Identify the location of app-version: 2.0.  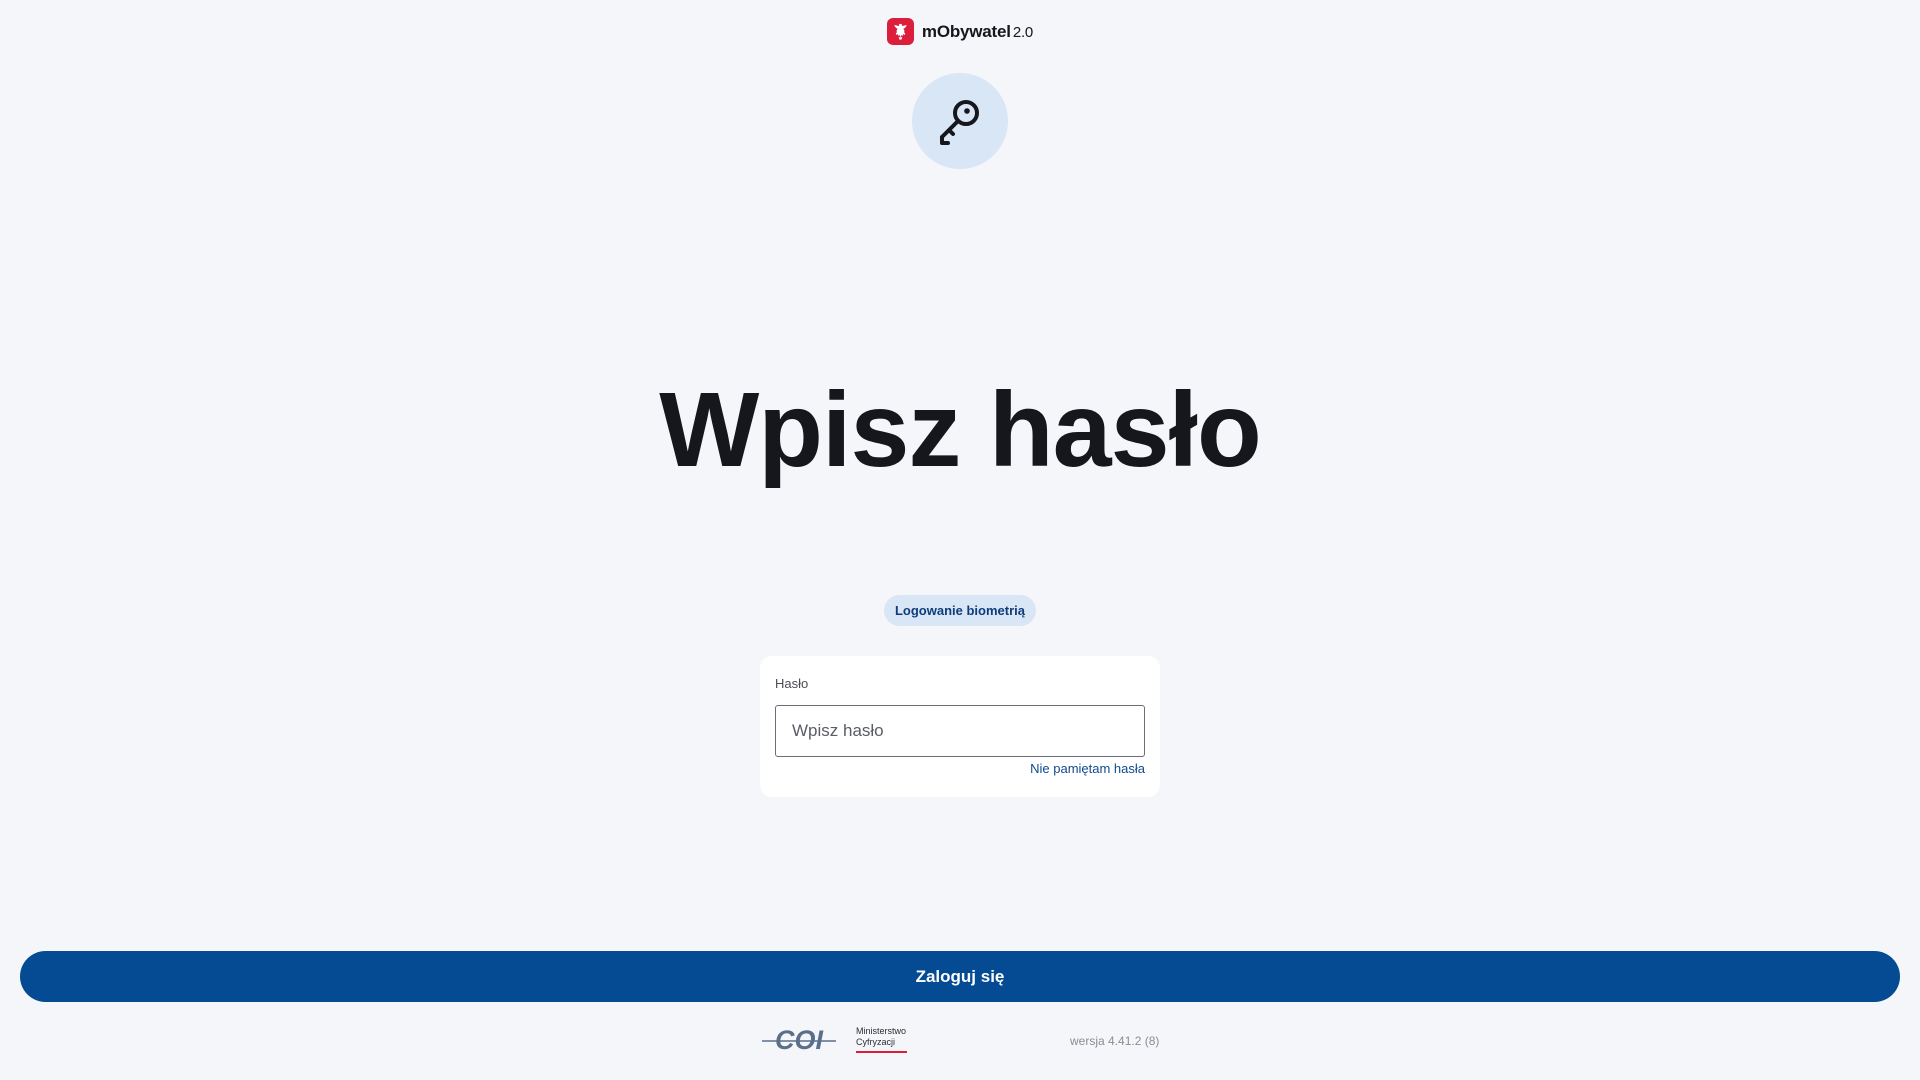
(1023, 32).